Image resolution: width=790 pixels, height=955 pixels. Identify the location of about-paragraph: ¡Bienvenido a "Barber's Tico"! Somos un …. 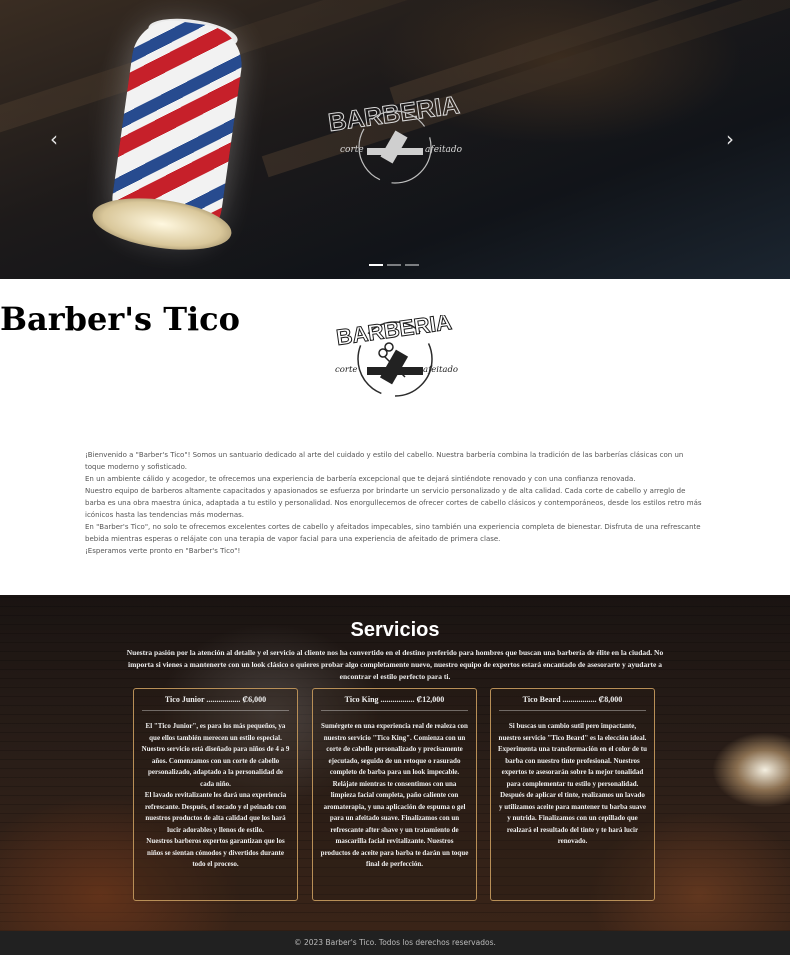
(384, 461).